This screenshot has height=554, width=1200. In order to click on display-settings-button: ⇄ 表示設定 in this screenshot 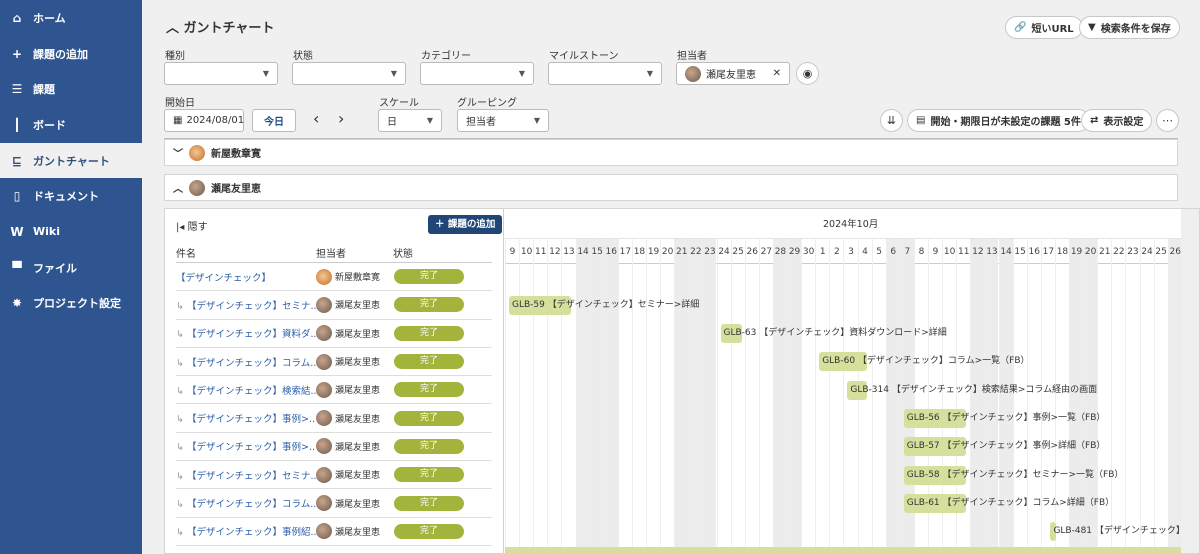, I will do `click(1117, 120)`.